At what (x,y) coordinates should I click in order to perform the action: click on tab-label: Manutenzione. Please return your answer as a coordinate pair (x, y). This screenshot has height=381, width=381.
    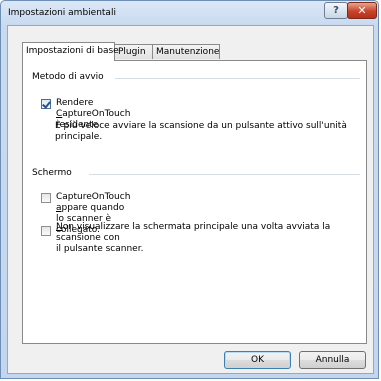
    Looking at the image, I should click on (188, 52).